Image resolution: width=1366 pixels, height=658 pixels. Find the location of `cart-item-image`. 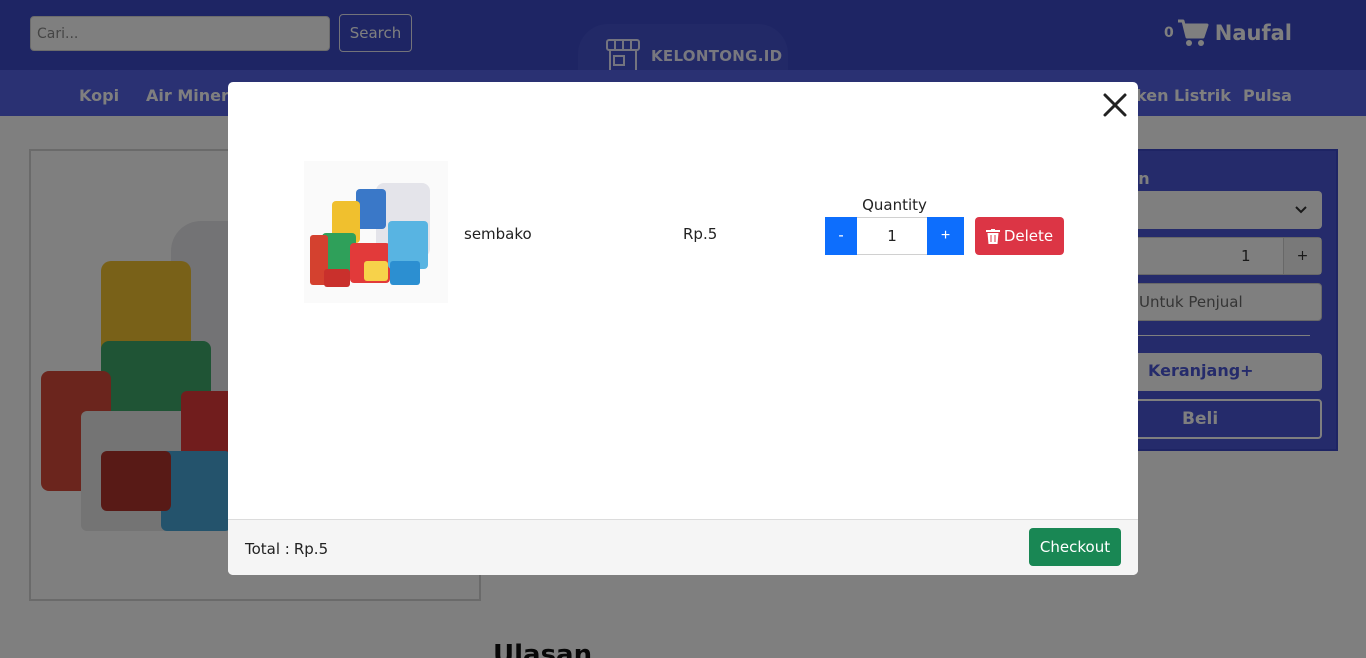

cart-item-image is located at coordinates (376, 232).